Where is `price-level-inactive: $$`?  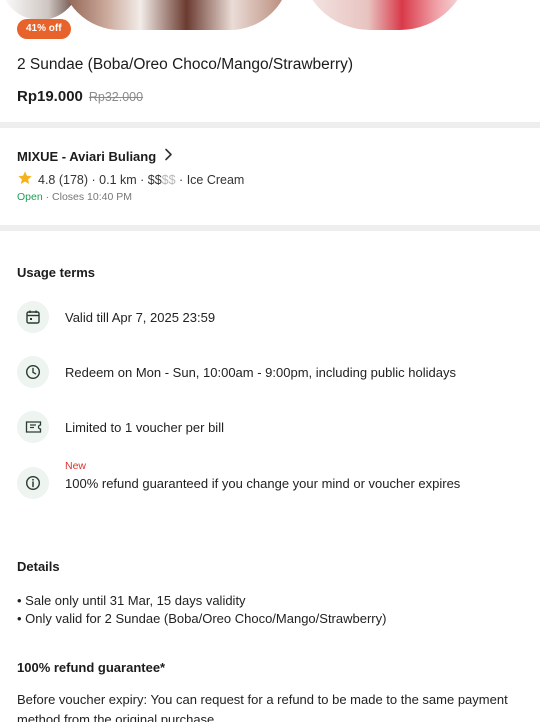
price-level-inactive: $$ is located at coordinates (168, 180).